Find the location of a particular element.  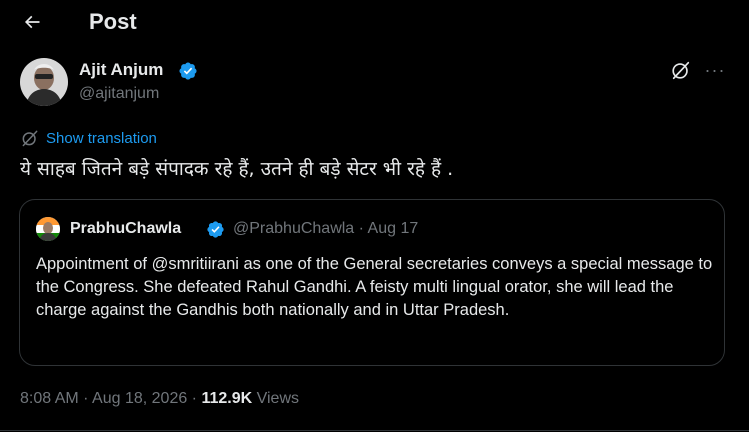

tweet-meta: 8:08 AM · Aug 18, 2026 · 112.9K Views is located at coordinates (159, 399).